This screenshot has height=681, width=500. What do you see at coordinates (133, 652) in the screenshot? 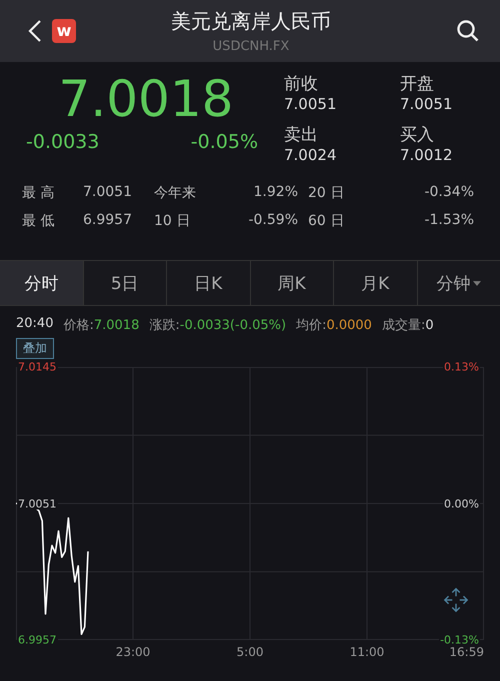
I see `axis-label: 23:00` at bounding box center [133, 652].